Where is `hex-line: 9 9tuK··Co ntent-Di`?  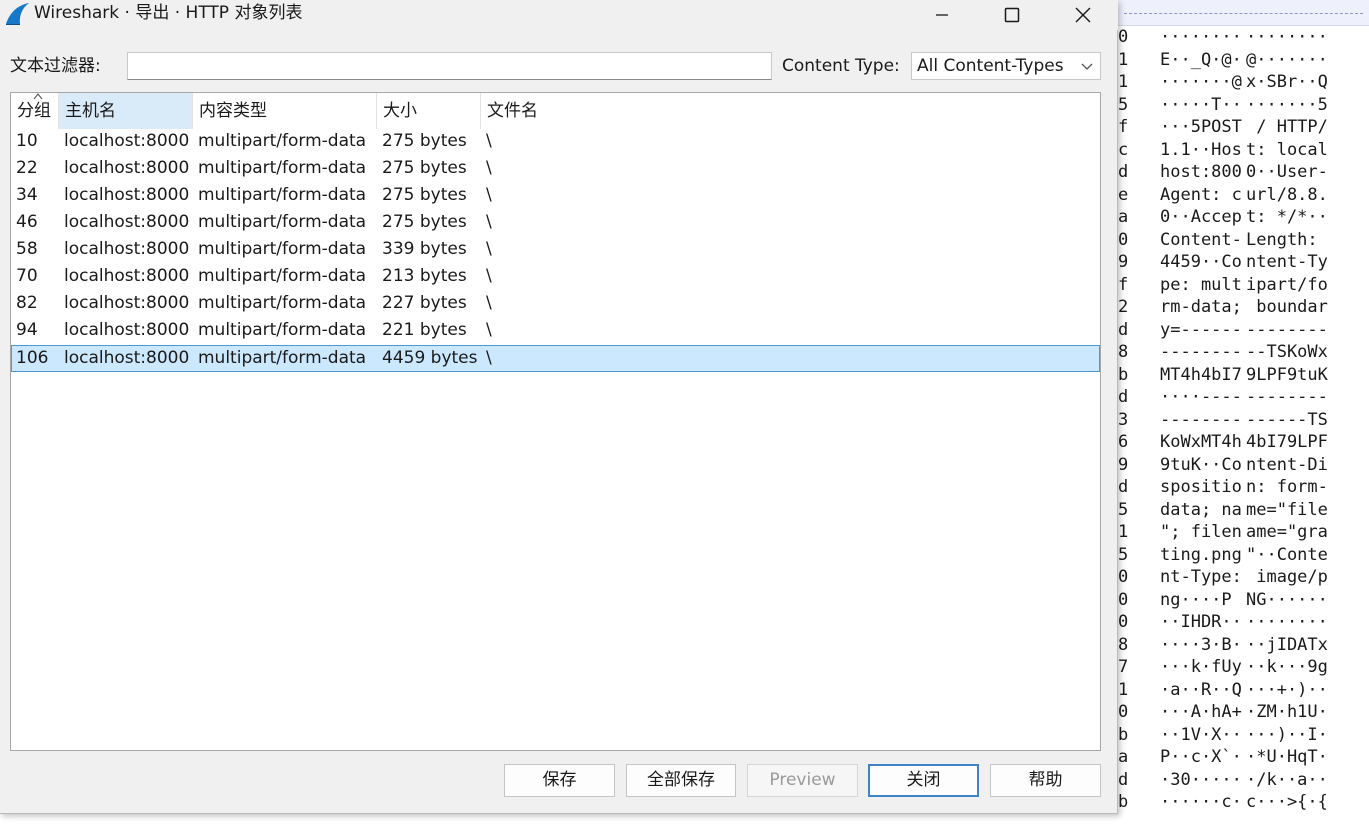
hex-line: 9 9tuK··Co ntent-Di is located at coordinates (1243, 465).